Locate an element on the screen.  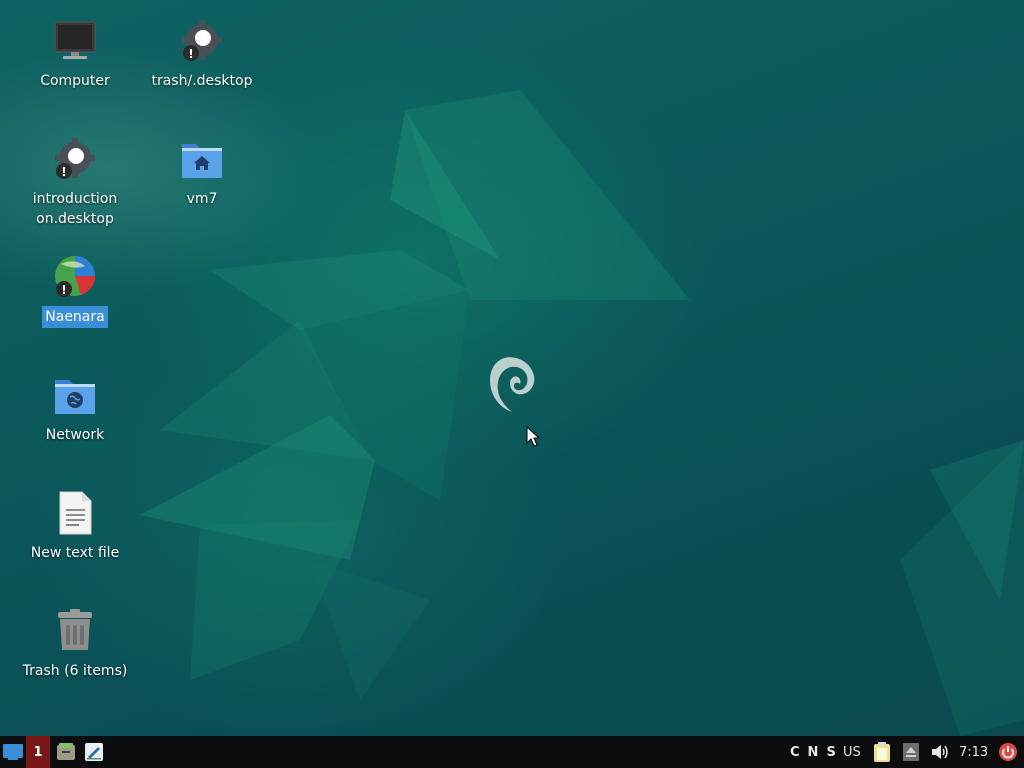
show-desktop-icon is located at coordinates (13, 752).